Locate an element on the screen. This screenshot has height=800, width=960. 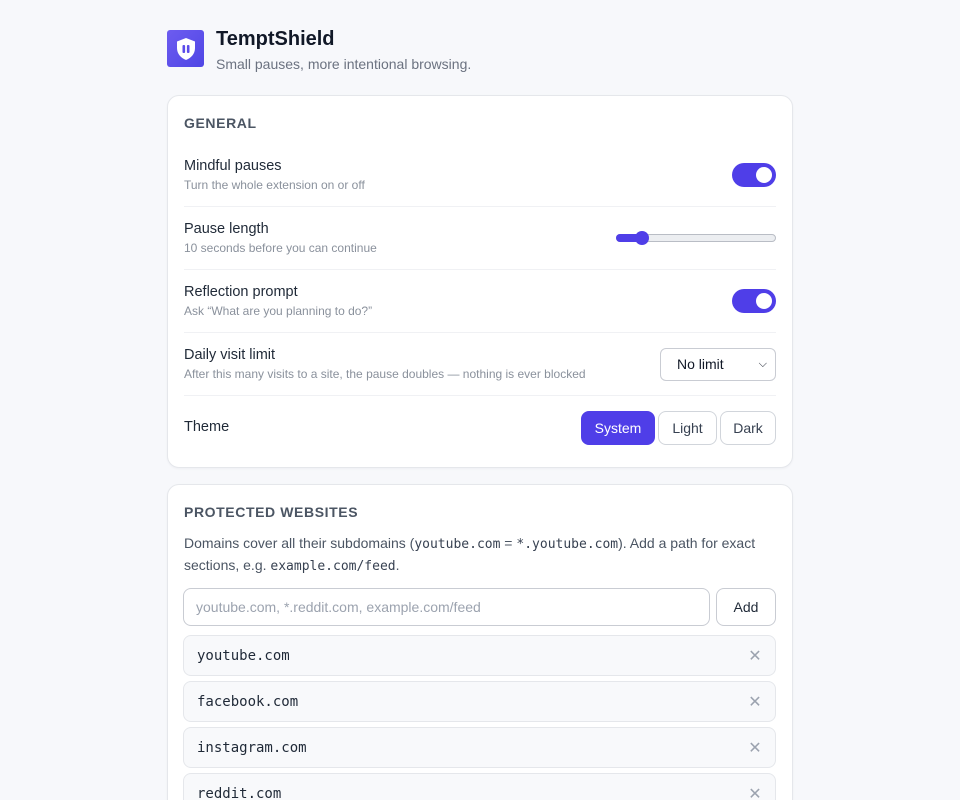
app-title: TemptShield is located at coordinates (275, 39).